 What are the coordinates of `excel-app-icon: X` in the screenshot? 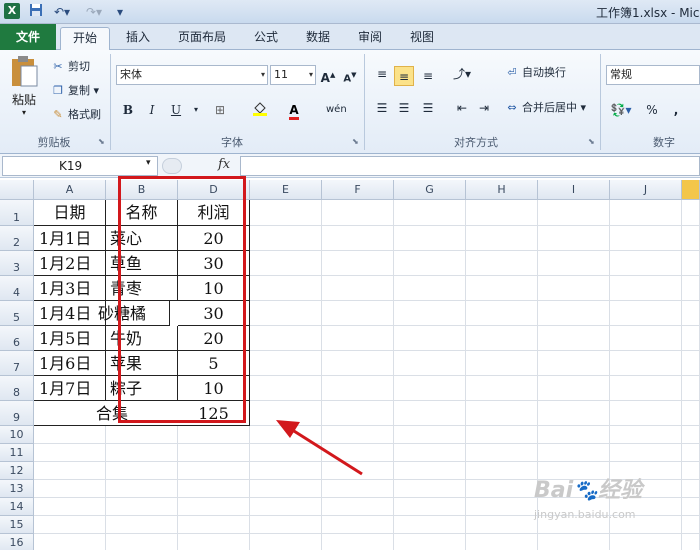 It's located at (12, 11).